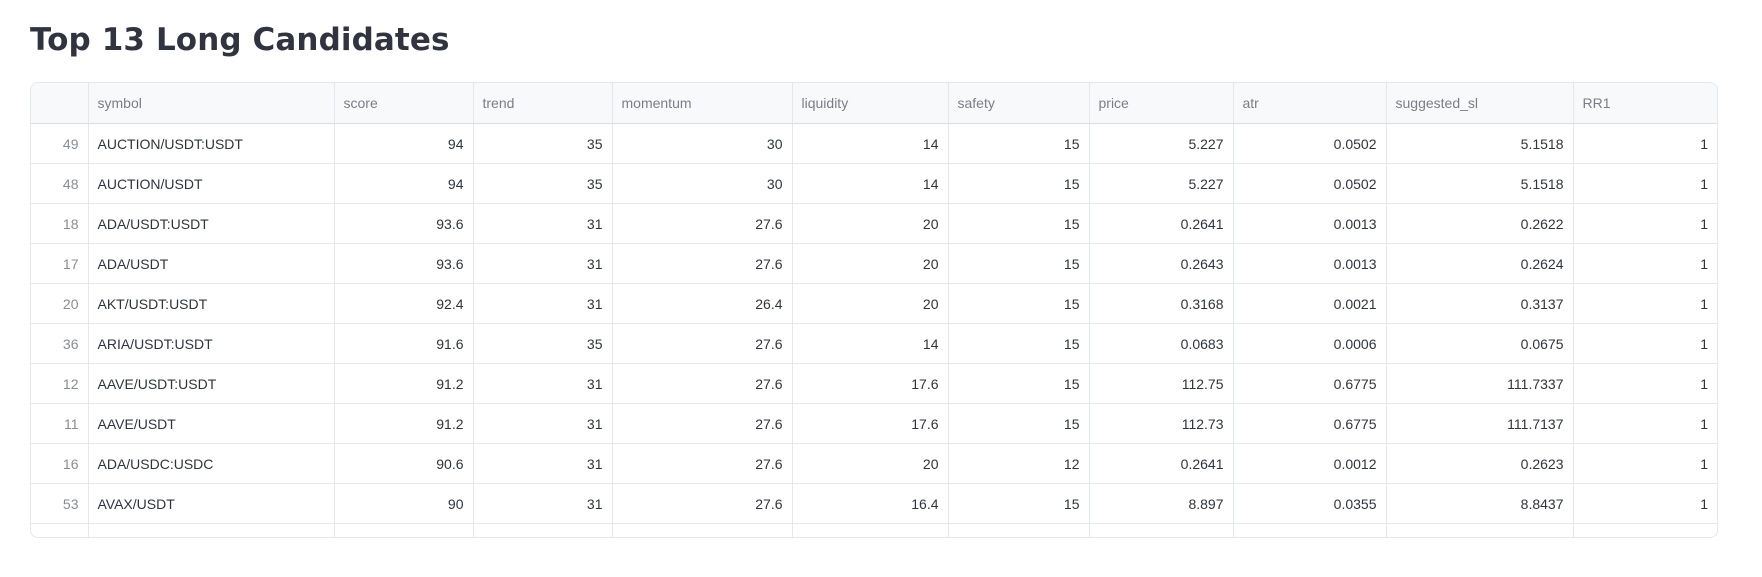 This screenshot has width=1762, height=577. What do you see at coordinates (60, 103) in the screenshot?
I see `column-header-index` at bounding box center [60, 103].